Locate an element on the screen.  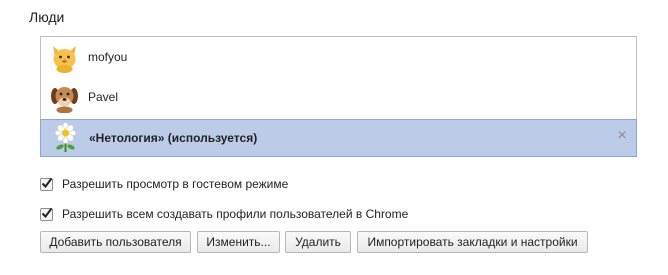
guest-mode-label: Разрешить просмотр в гостевом режиме is located at coordinates (175, 184).